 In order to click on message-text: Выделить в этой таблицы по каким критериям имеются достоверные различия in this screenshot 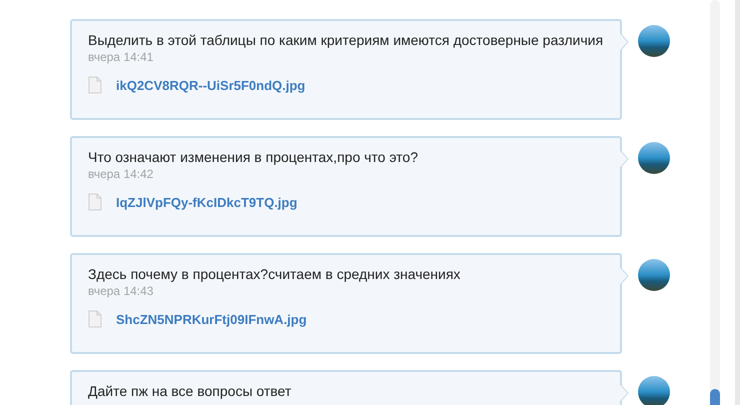, I will do `click(346, 40)`.